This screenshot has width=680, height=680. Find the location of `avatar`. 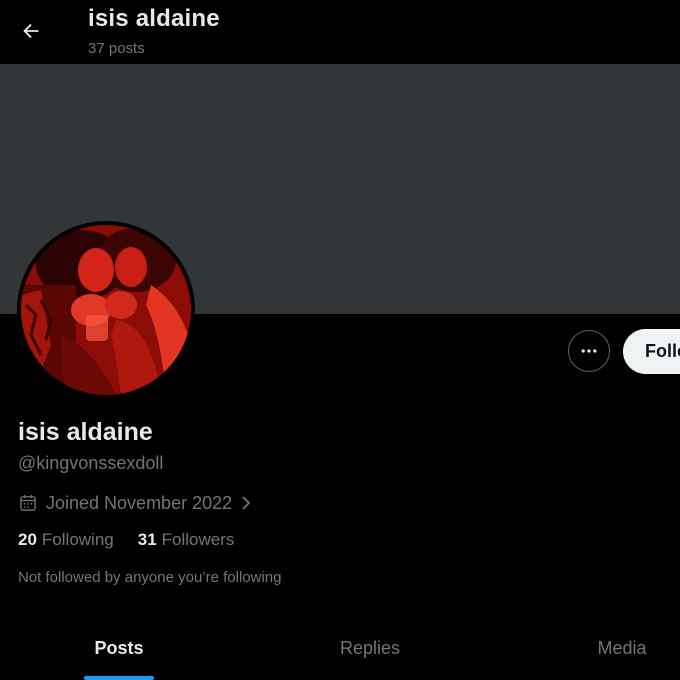

avatar is located at coordinates (106, 310).